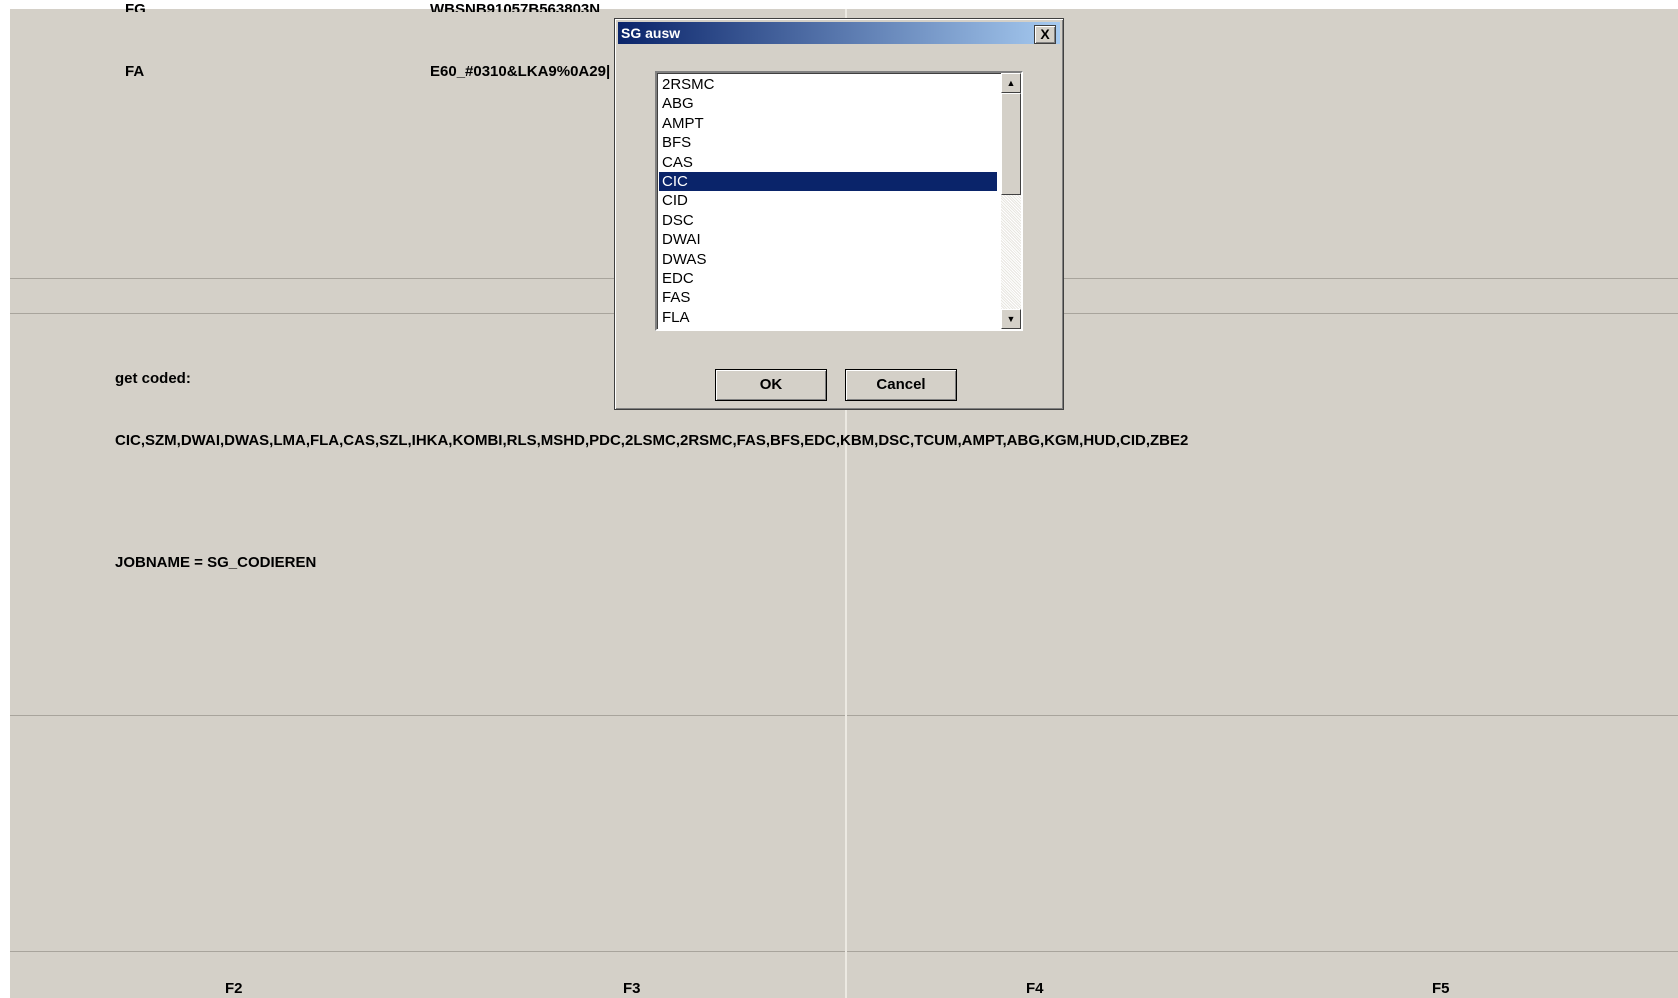 This screenshot has width=1678, height=998. What do you see at coordinates (828, 142) in the screenshot?
I see `list-item: BFS` at bounding box center [828, 142].